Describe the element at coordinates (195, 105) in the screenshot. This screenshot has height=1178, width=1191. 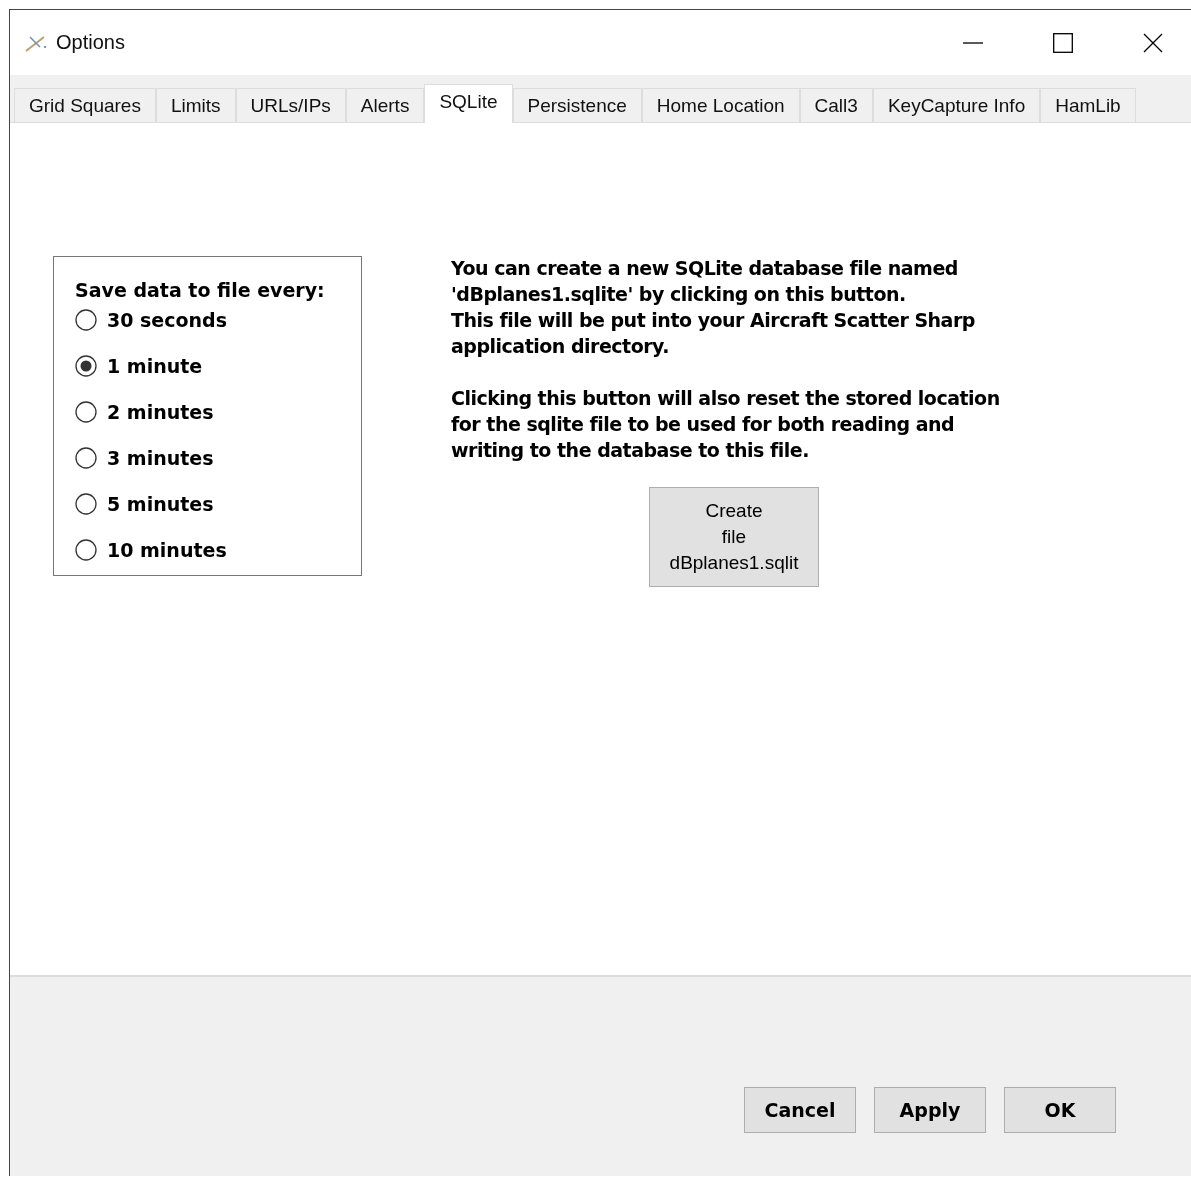
I see `tab: Limits` at that location.